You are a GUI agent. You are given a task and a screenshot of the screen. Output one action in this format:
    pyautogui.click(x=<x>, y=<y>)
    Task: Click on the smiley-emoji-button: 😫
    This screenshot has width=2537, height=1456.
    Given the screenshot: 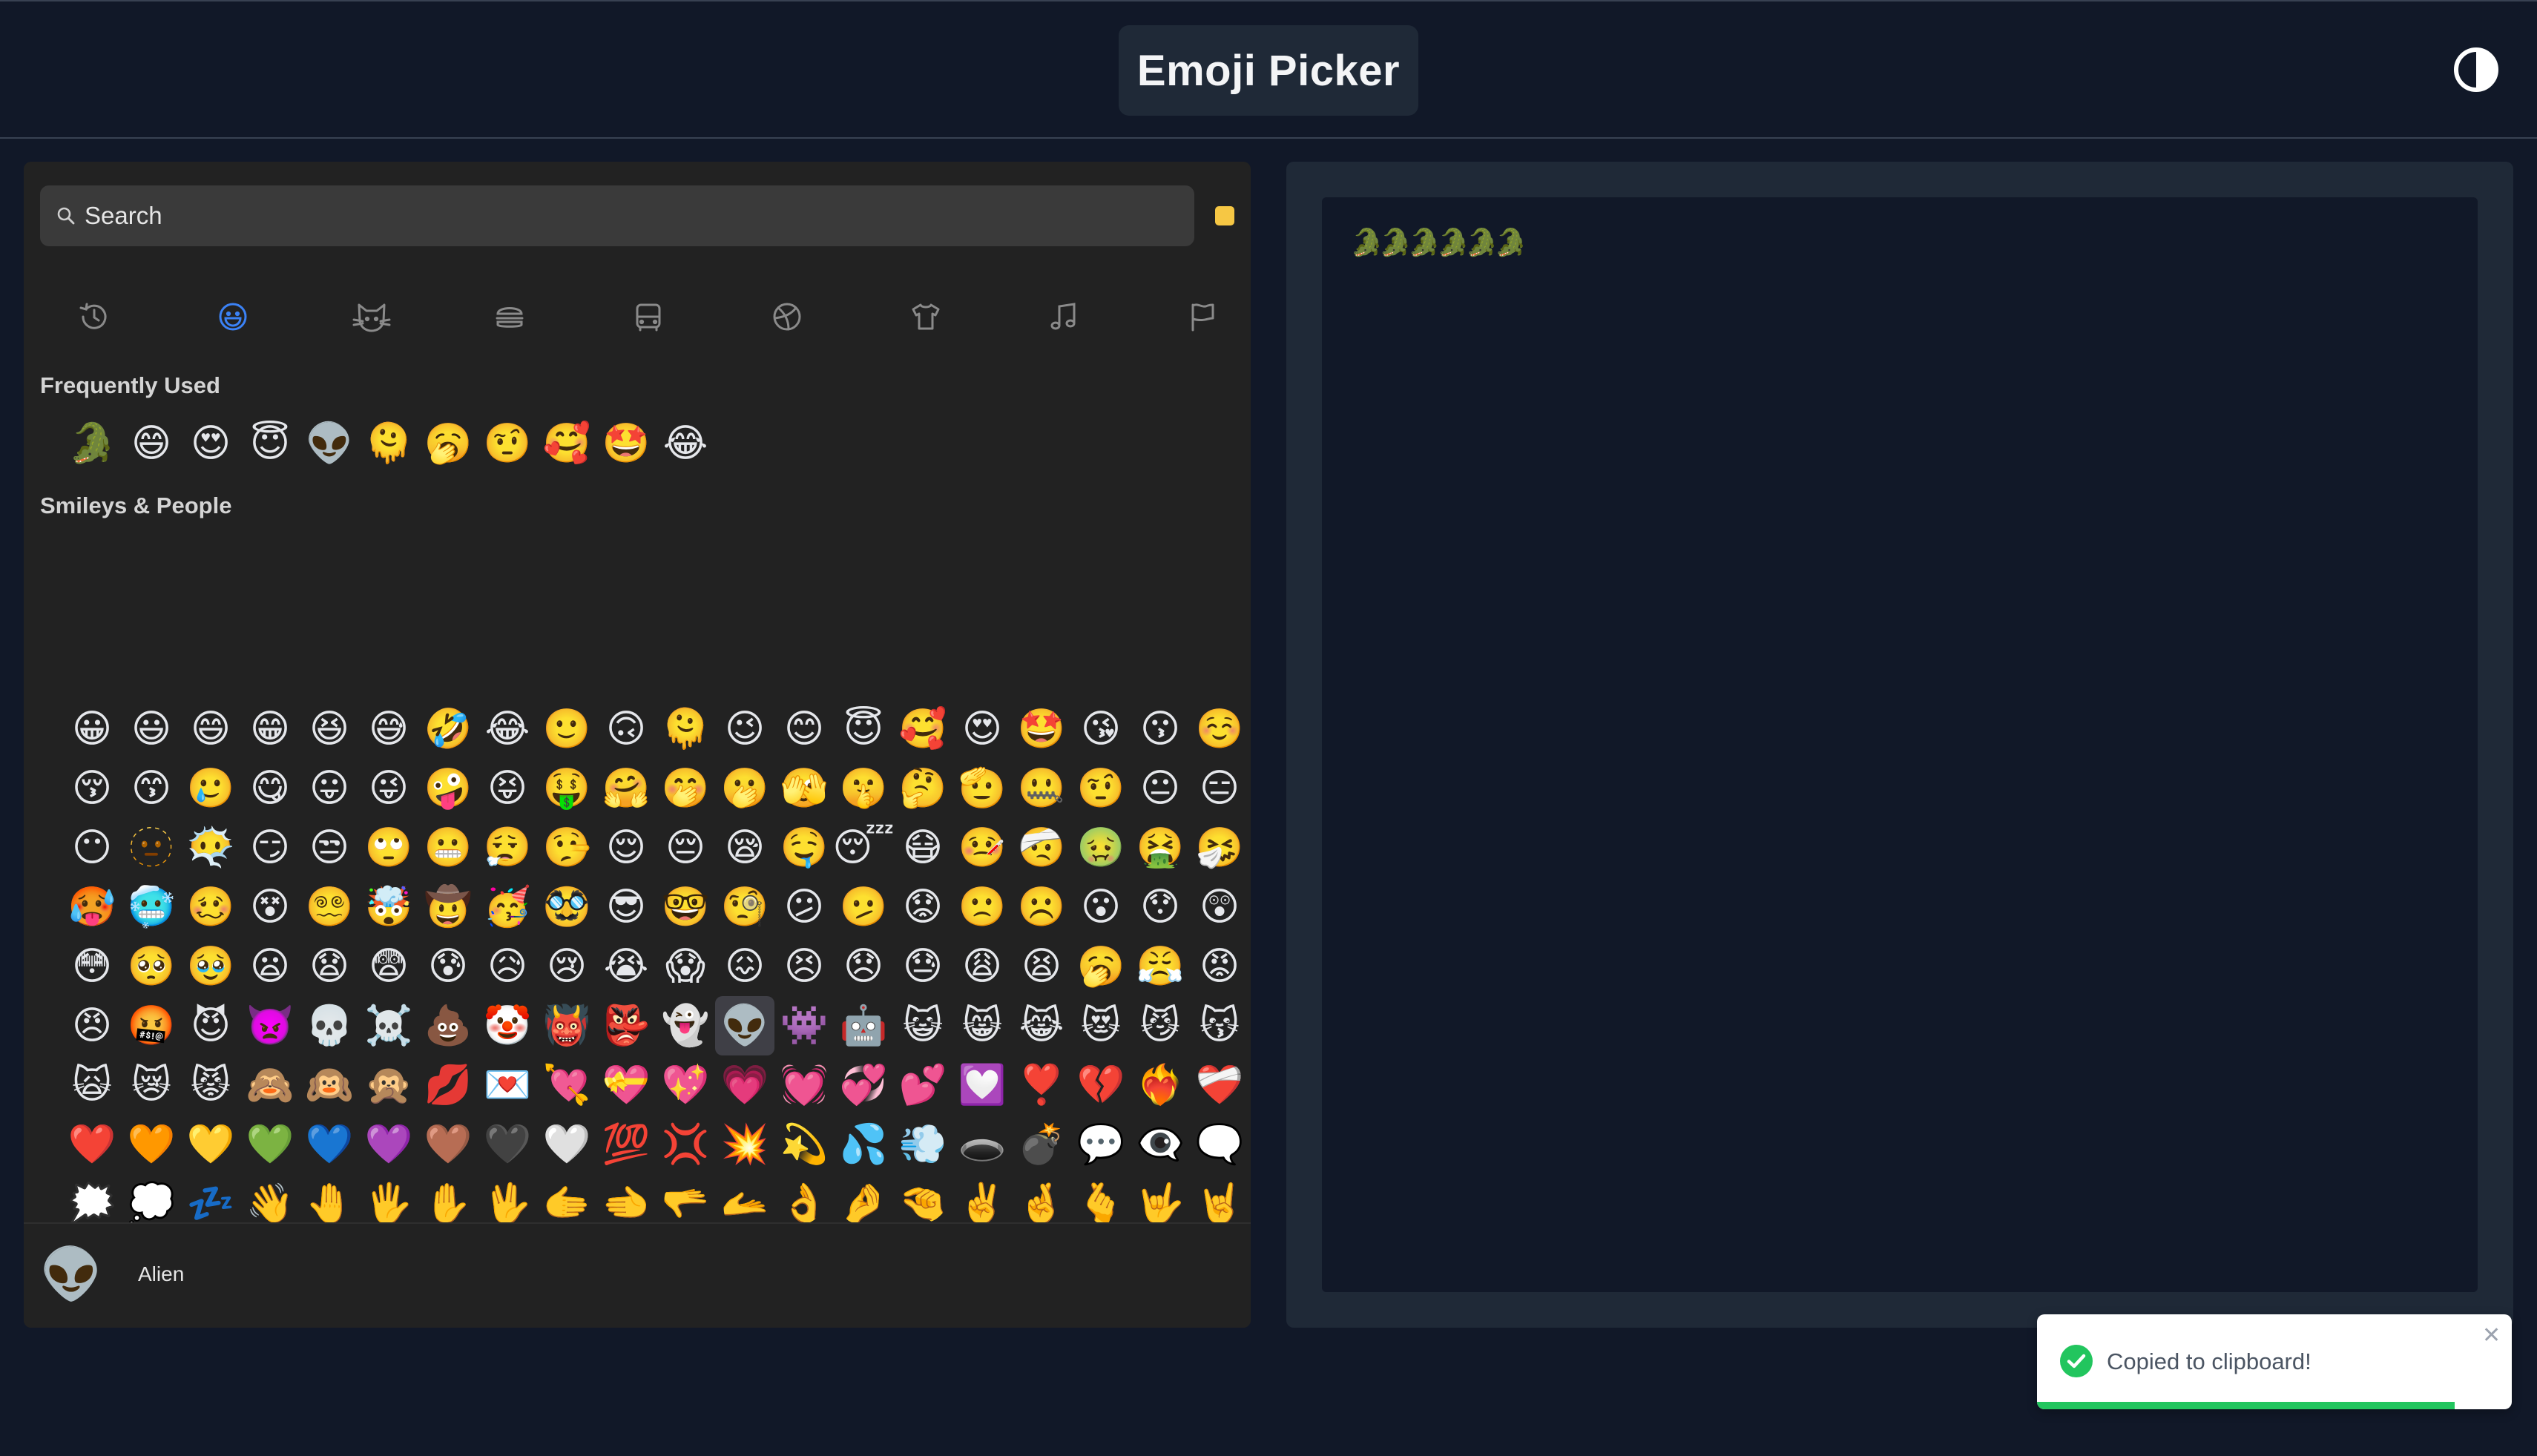 What is the action you would take?
    pyautogui.click(x=1041, y=967)
    